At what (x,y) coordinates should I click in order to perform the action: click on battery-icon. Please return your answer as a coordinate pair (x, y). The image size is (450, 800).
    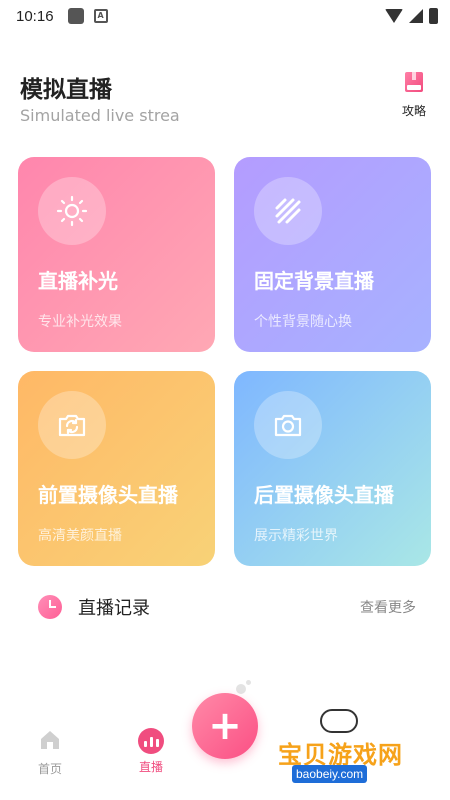
    Looking at the image, I should click on (433, 16).